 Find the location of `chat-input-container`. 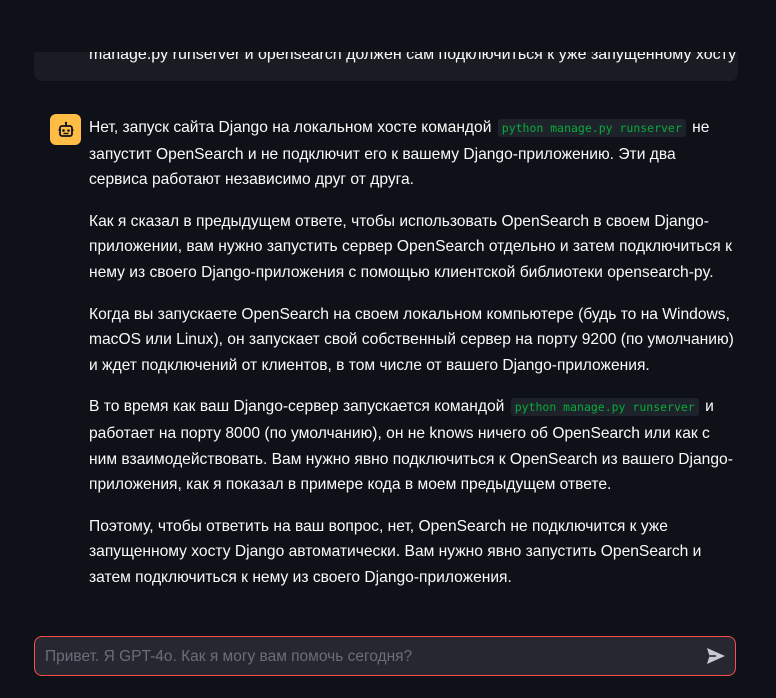

chat-input-container is located at coordinates (385, 656).